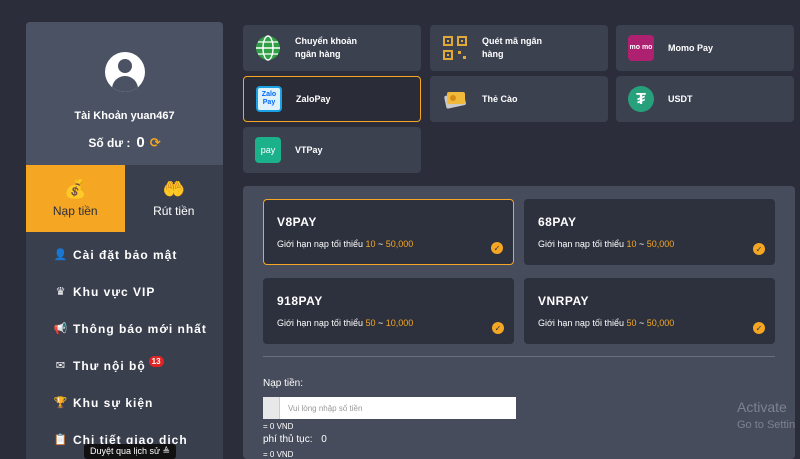 The height and width of the screenshot is (459, 800). Describe the element at coordinates (140, 328) in the screenshot. I see `menu-item-label: Thông báo mới nhất` at that location.